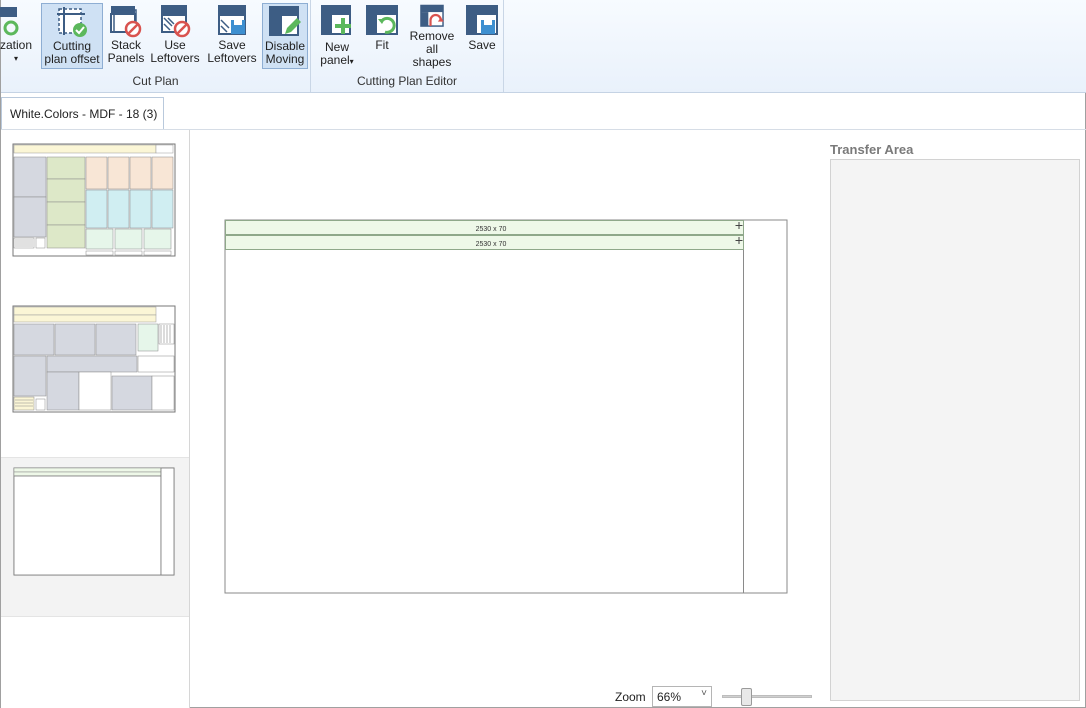 The width and height of the screenshot is (1086, 708). I want to click on disable-moving-label-2: Moving, so click(285, 59).